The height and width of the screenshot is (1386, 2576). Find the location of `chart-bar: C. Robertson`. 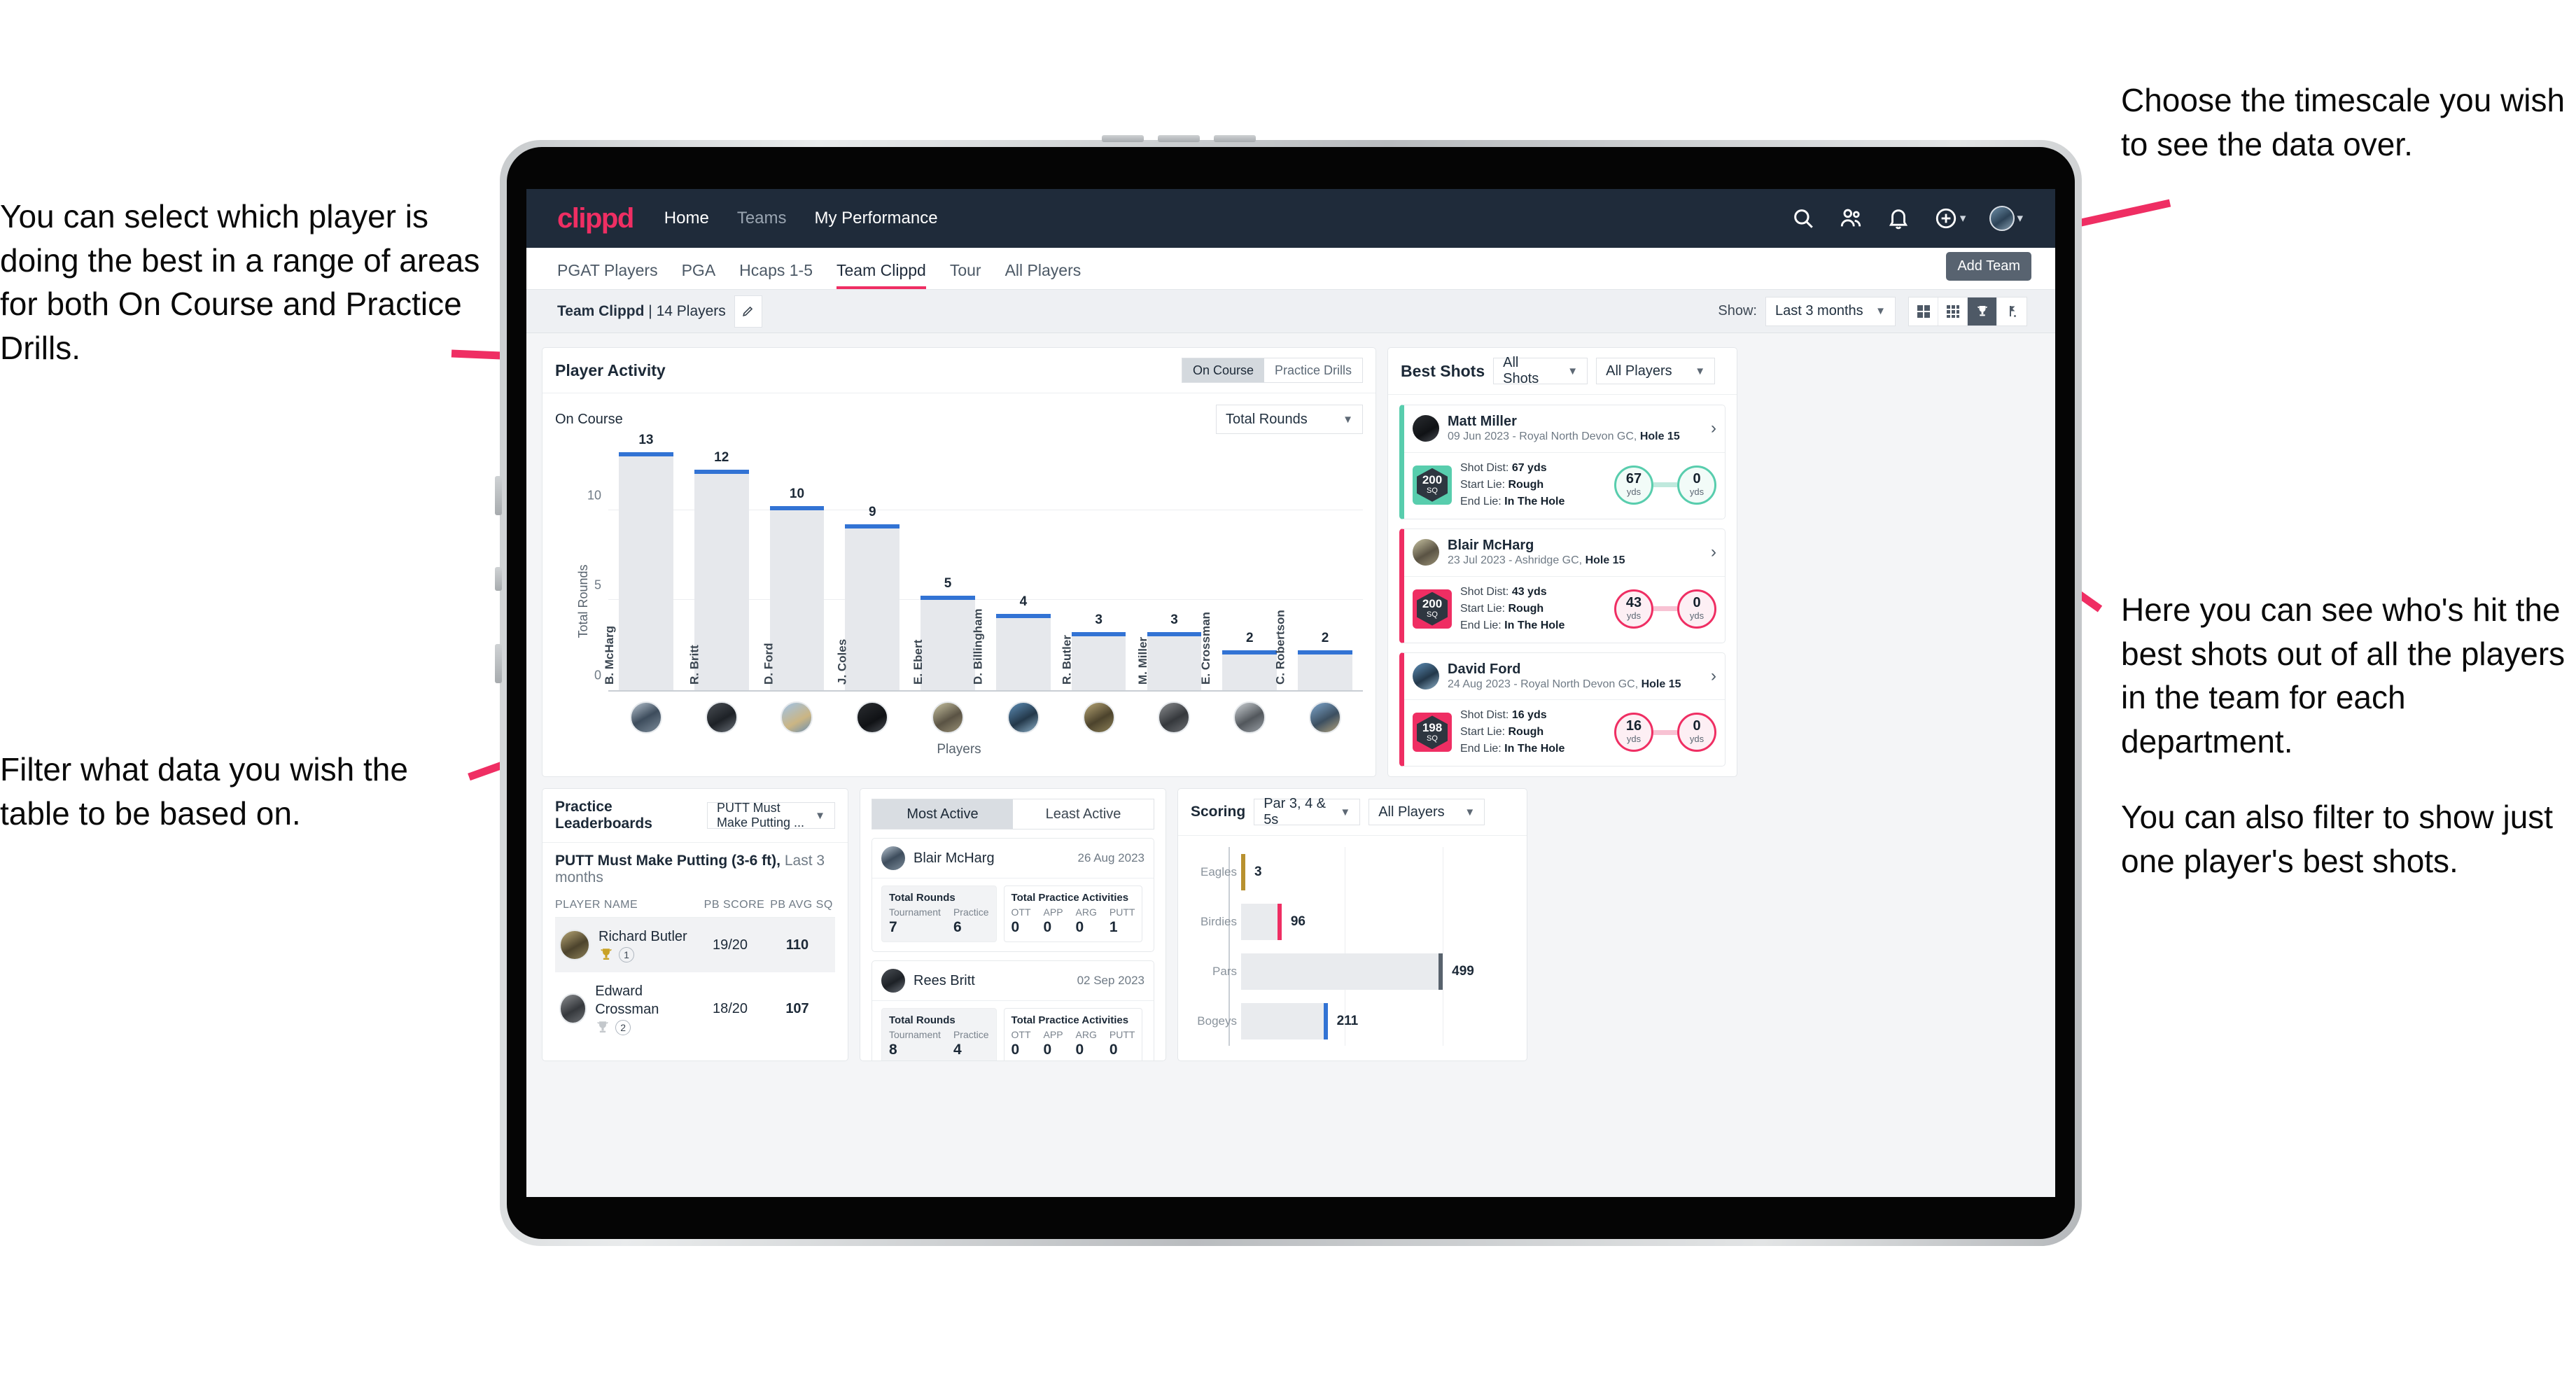

chart-bar: C. Robertson is located at coordinates (1313, 650).